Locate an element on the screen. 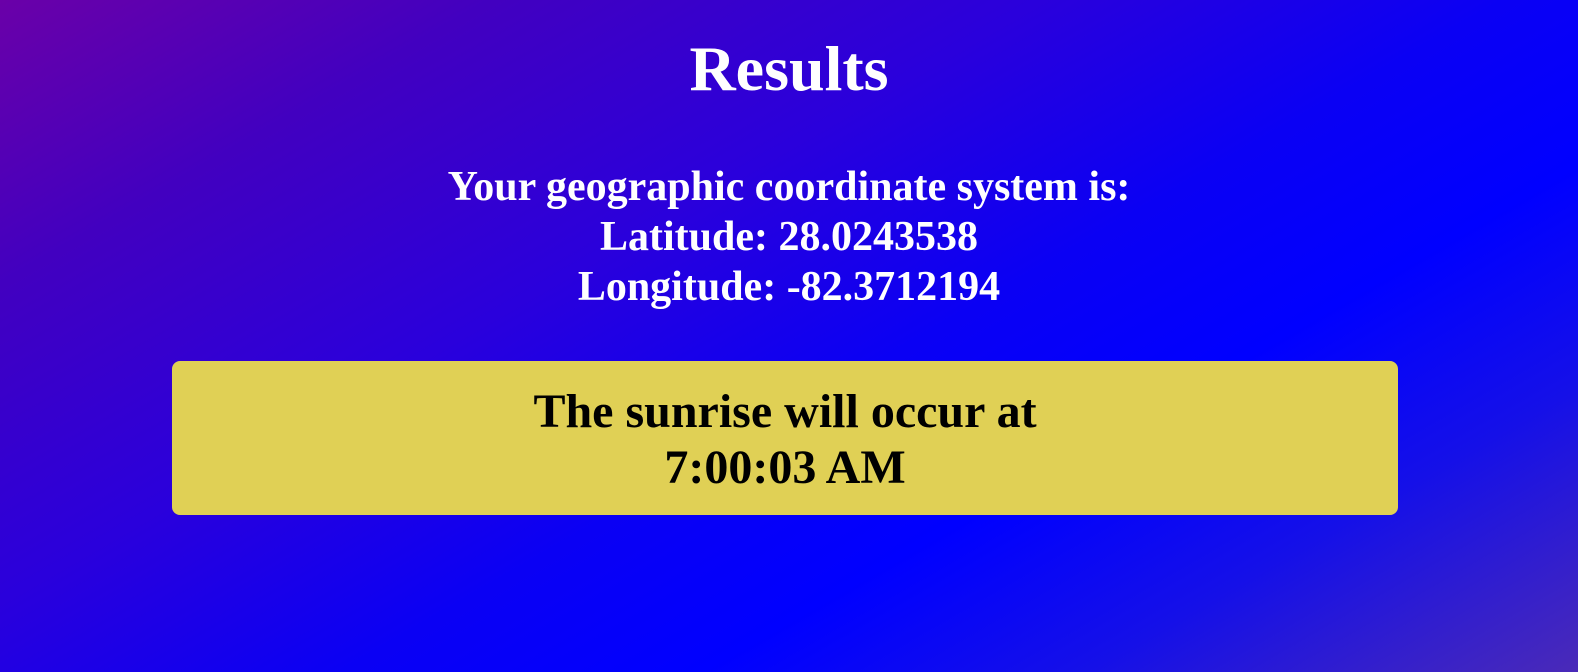  longitude-line: Longitude: -82.3712194 is located at coordinates (789, 287).